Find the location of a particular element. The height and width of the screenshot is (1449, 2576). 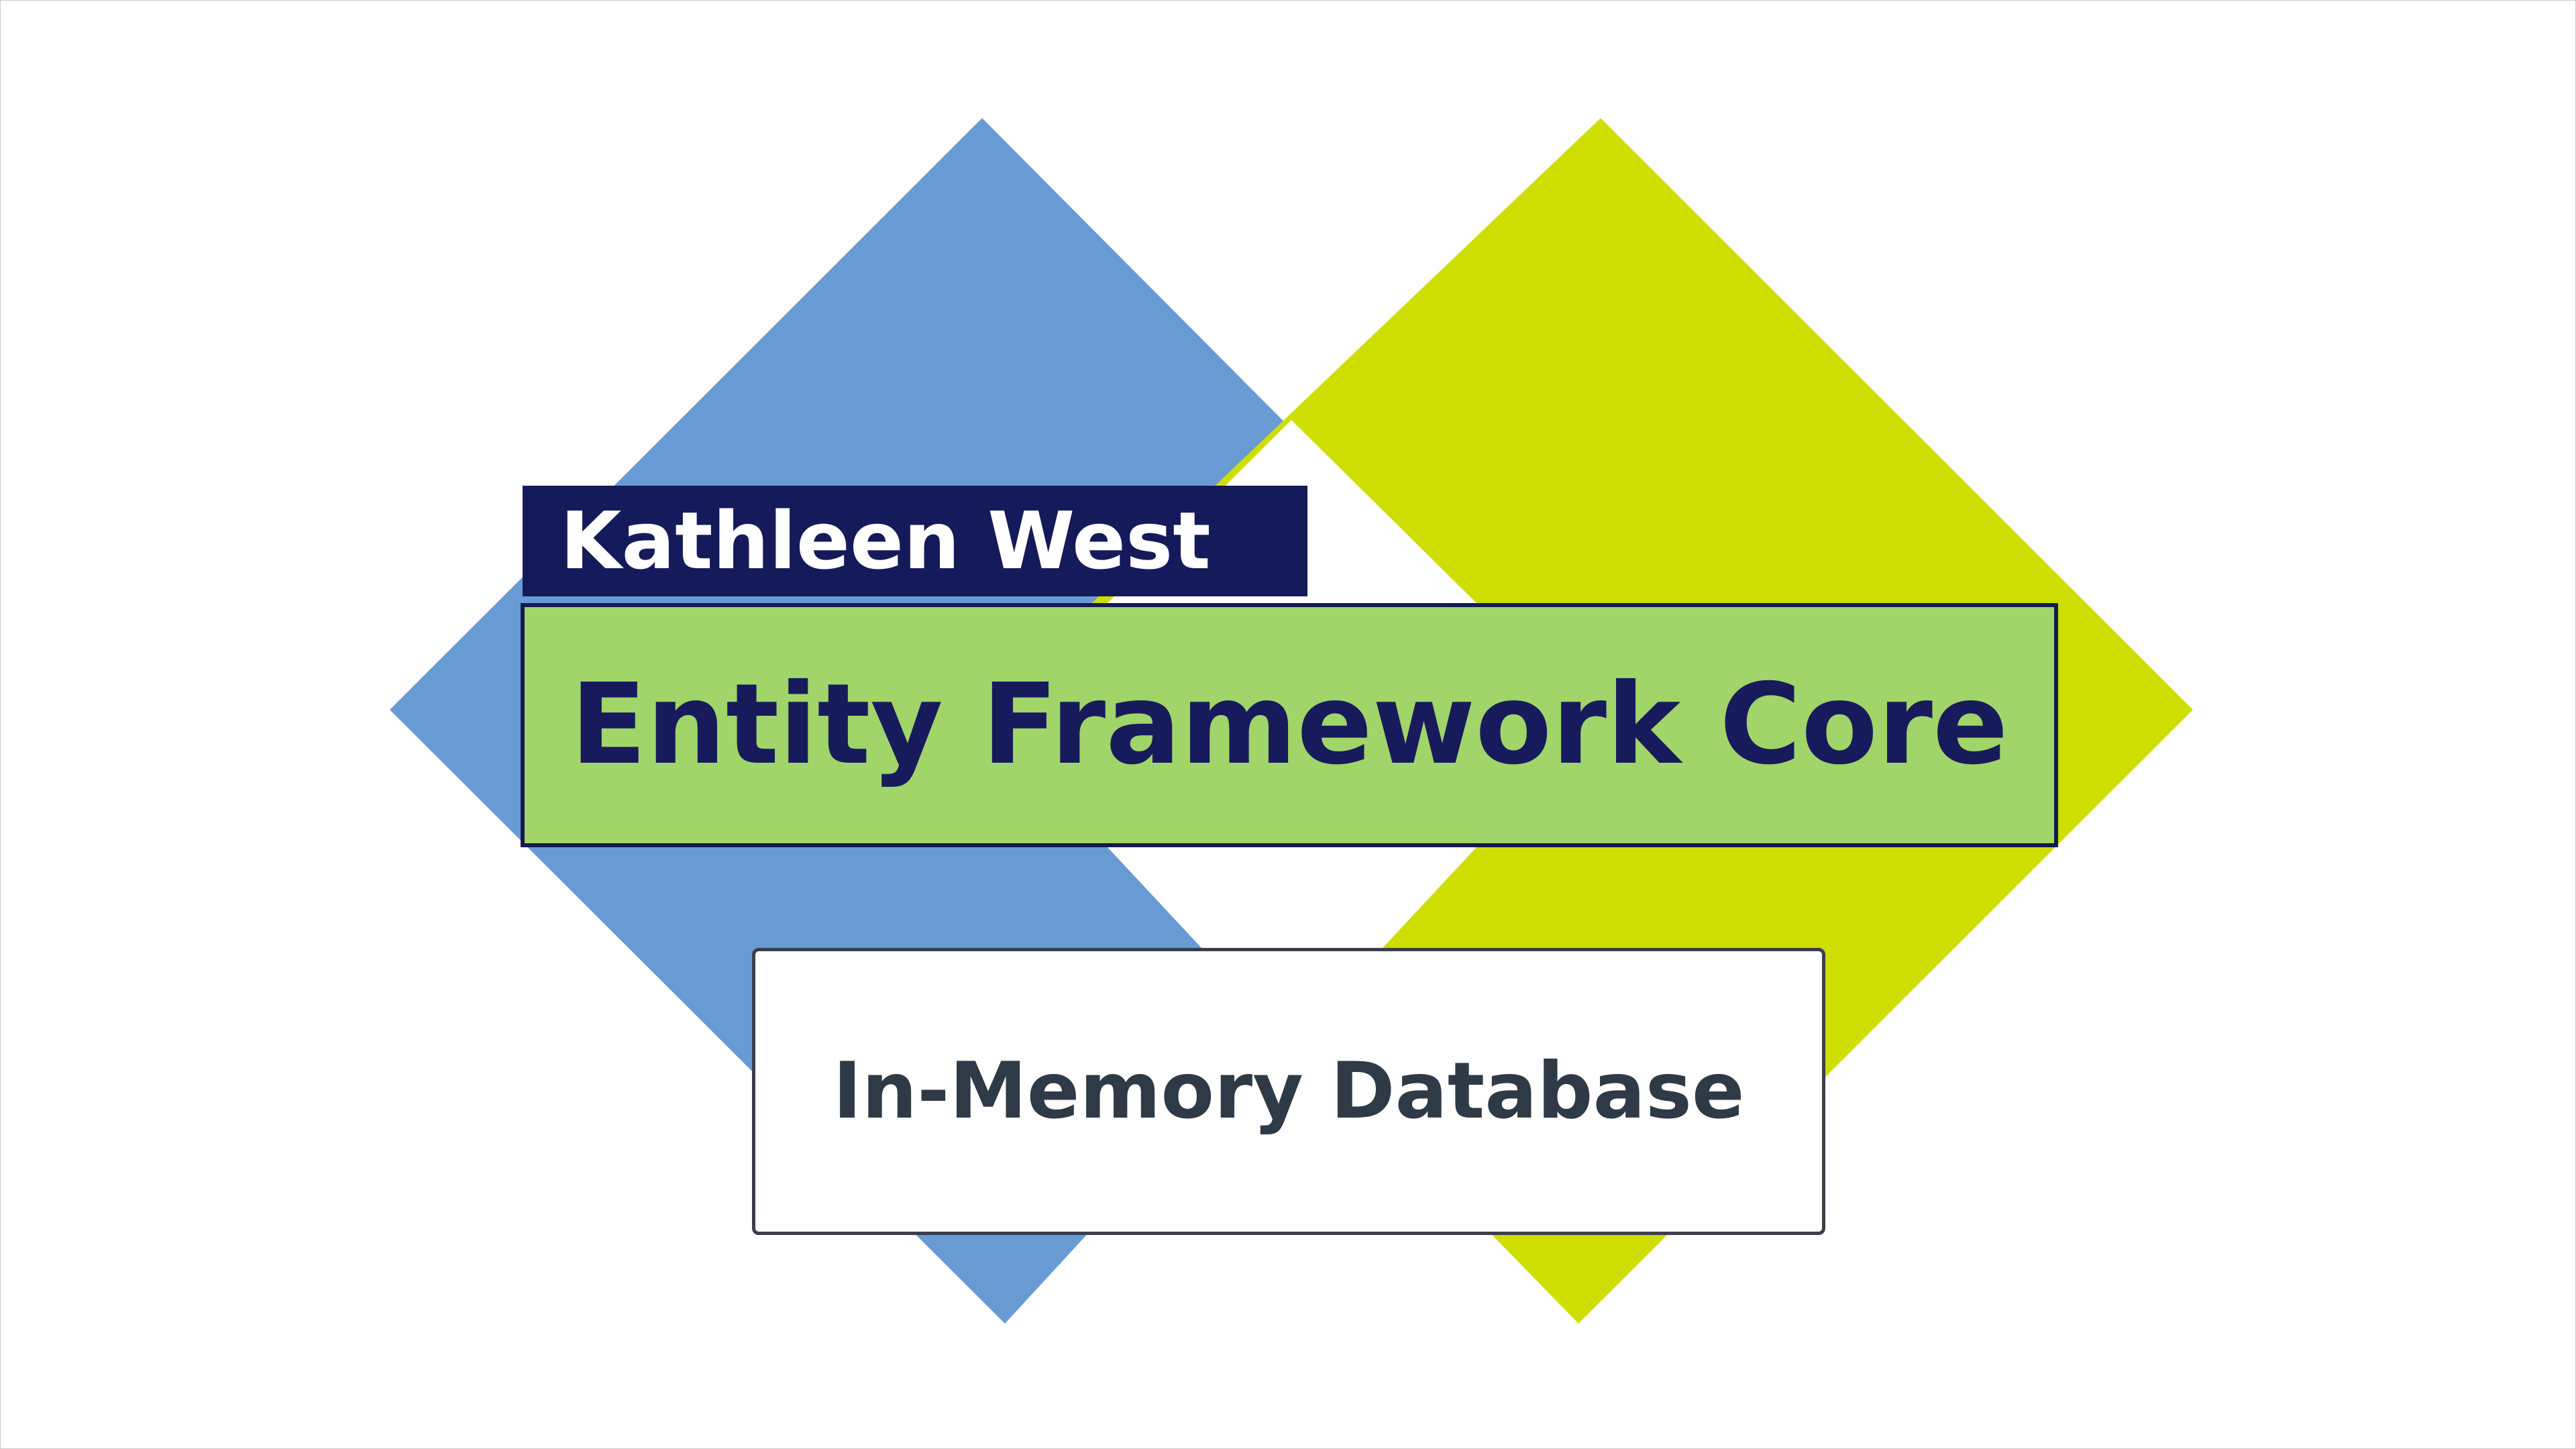

course-title: Entity Framework Core is located at coordinates (1289, 725).